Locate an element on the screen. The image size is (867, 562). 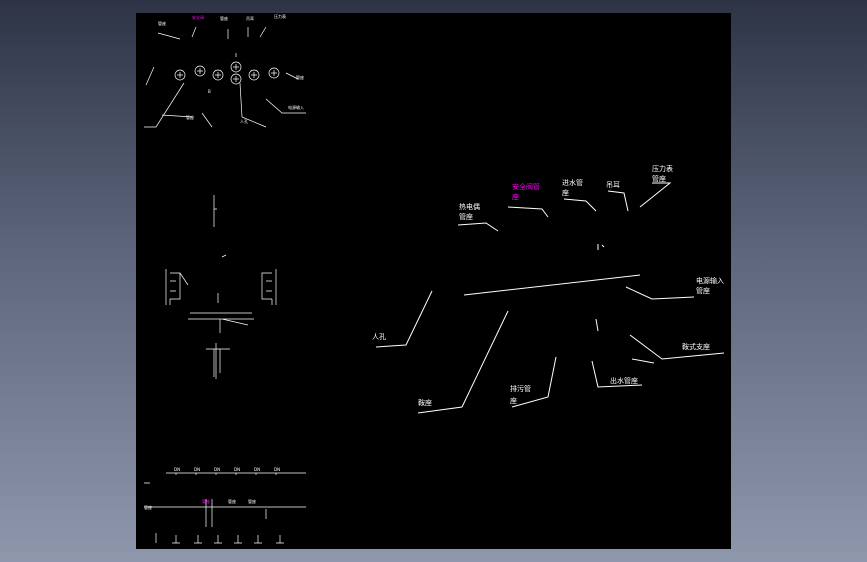
plan-label-a: 管座 is located at coordinates (162, 23).